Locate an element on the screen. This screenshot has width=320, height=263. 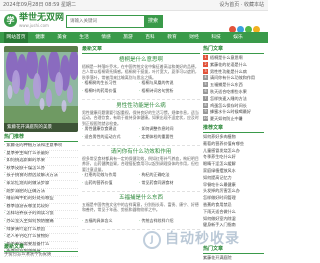
list-item: 夏季养生喝什么茶最好 is located at coordinates (41, 155).